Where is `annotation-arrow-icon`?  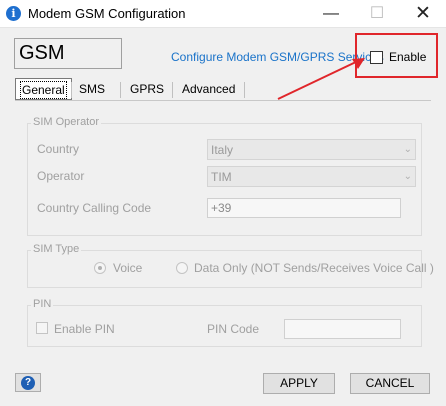 annotation-arrow-icon is located at coordinates (321, 79).